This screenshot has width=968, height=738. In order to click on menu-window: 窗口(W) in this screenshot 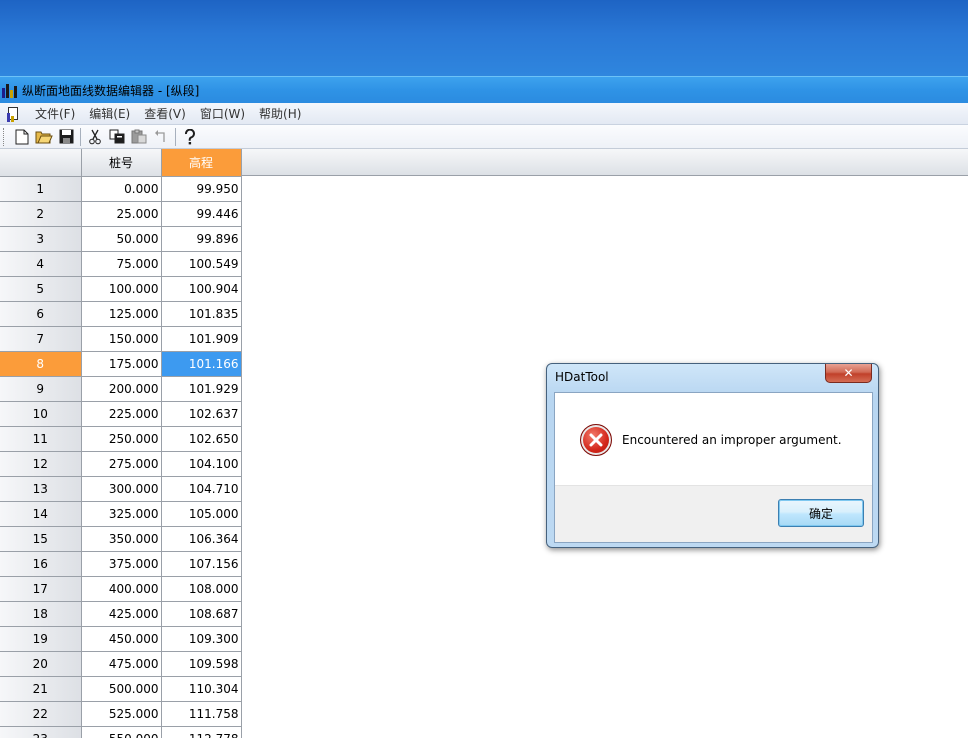, I will do `click(222, 114)`.